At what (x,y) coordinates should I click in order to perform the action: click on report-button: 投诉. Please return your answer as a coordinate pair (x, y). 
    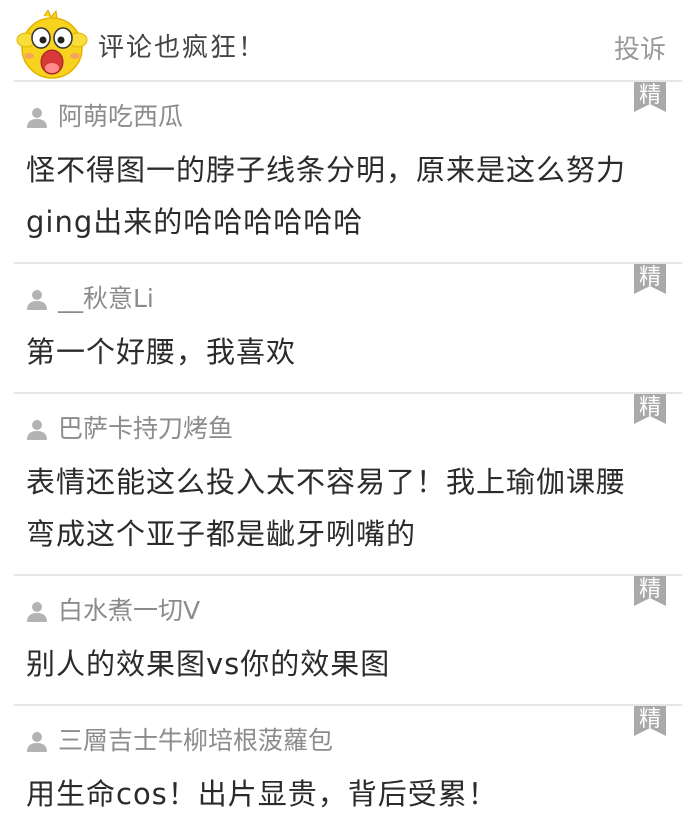
    Looking at the image, I should click on (640, 50).